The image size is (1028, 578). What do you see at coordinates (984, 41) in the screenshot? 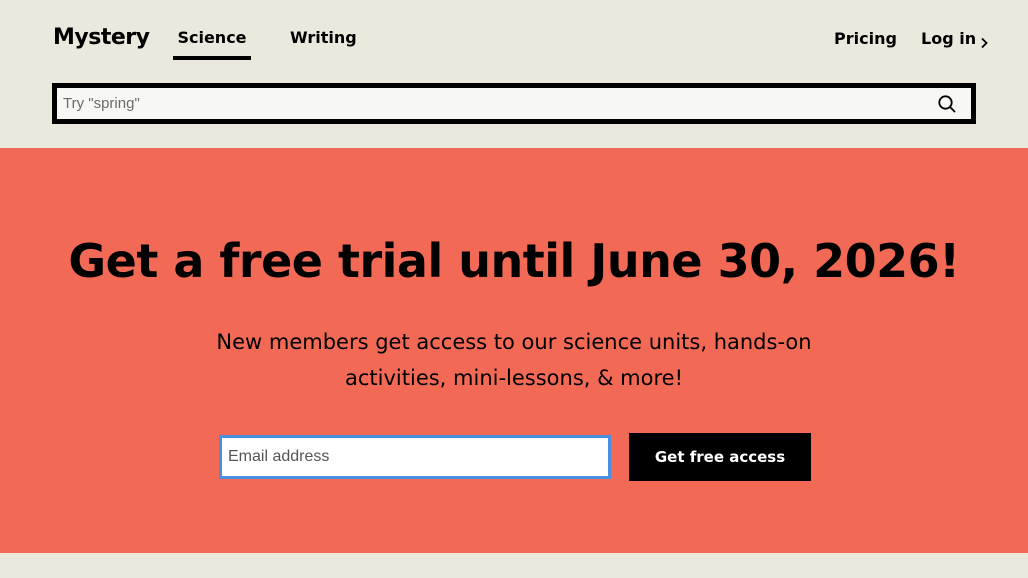
I see `chevron-right-icon` at bounding box center [984, 41].